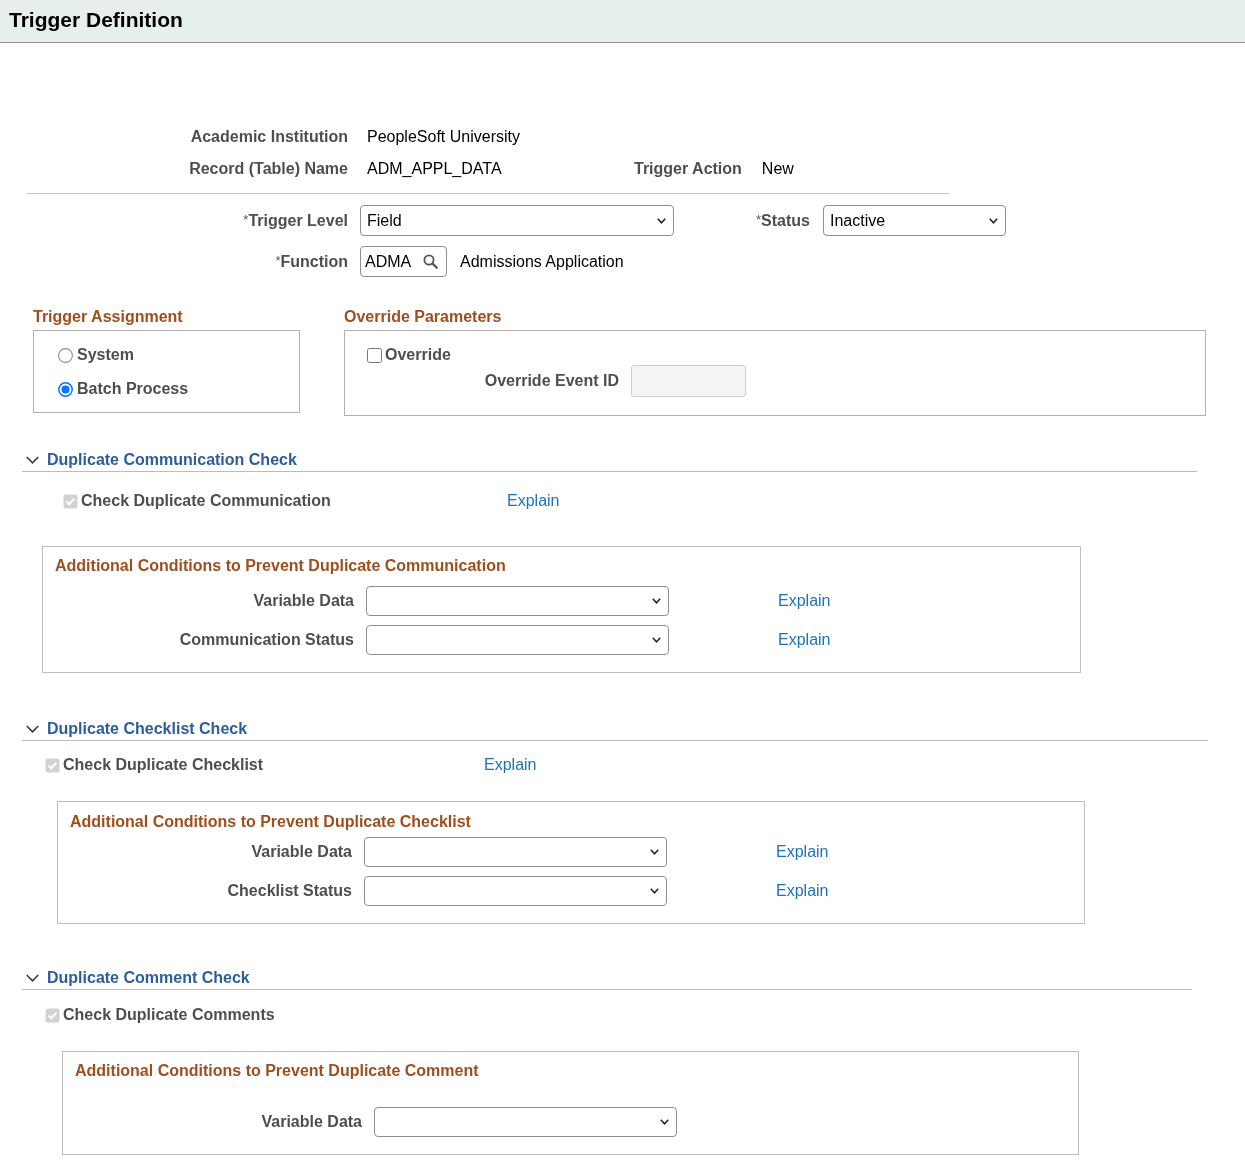 Image resolution: width=1245 pixels, height=1174 pixels. What do you see at coordinates (105, 355) in the screenshot?
I see `radio-label: System` at bounding box center [105, 355].